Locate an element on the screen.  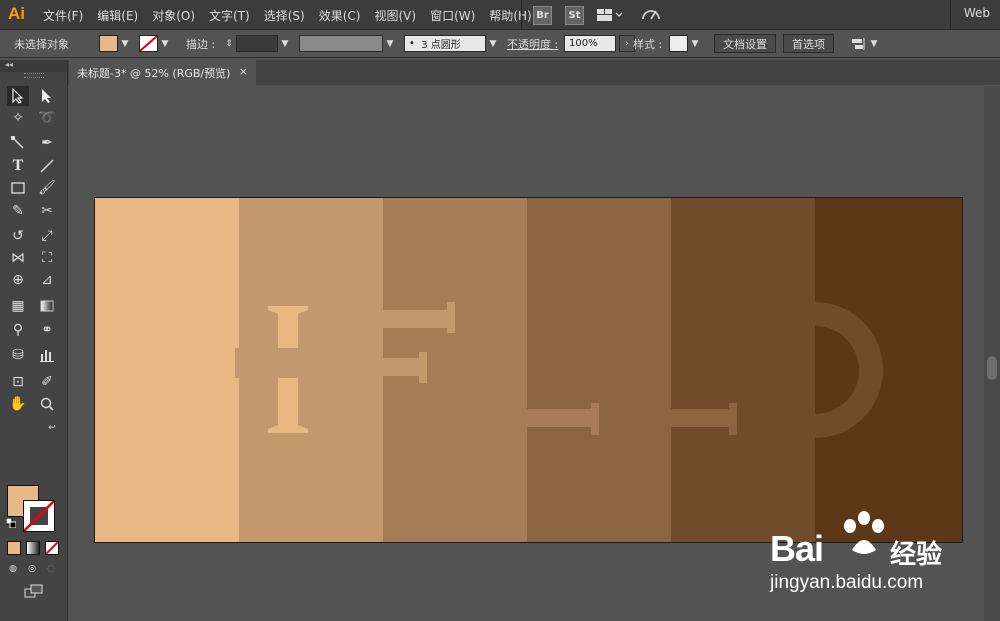
collapse-icon: ◂◂ is located at coordinates (9, 64).